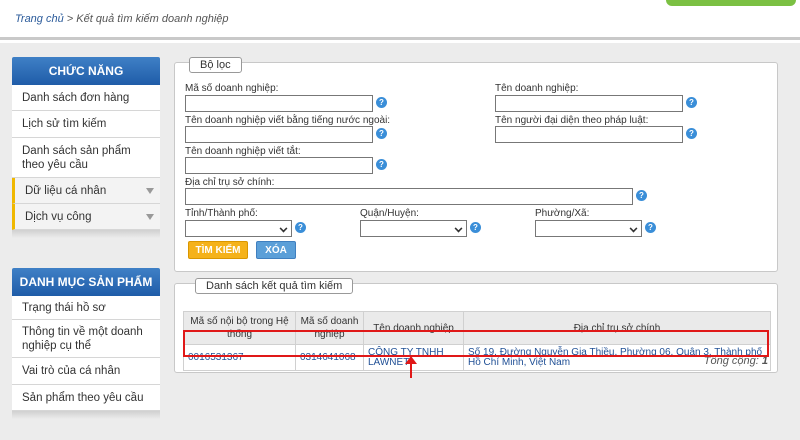  What do you see at coordinates (389, 213) in the screenshot?
I see `district-label: Quận/Huyện:` at bounding box center [389, 213].